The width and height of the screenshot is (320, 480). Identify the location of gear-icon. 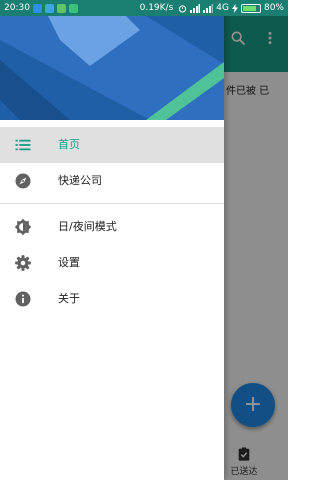
(23, 263).